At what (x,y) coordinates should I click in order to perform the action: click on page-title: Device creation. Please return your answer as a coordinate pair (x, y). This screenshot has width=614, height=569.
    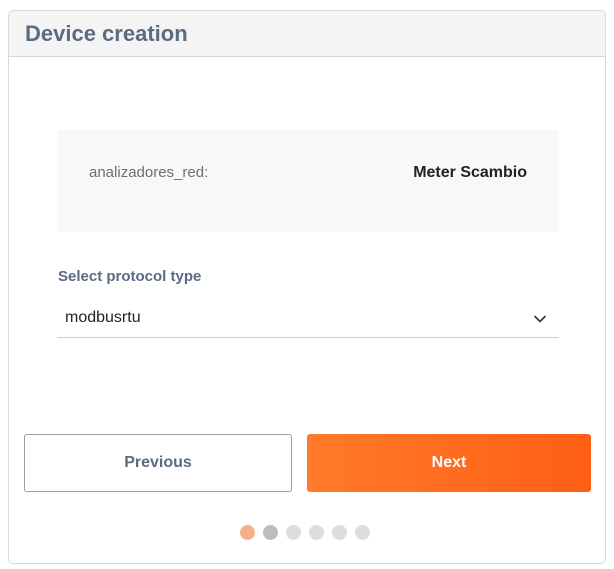
    Looking at the image, I should click on (106, 33).